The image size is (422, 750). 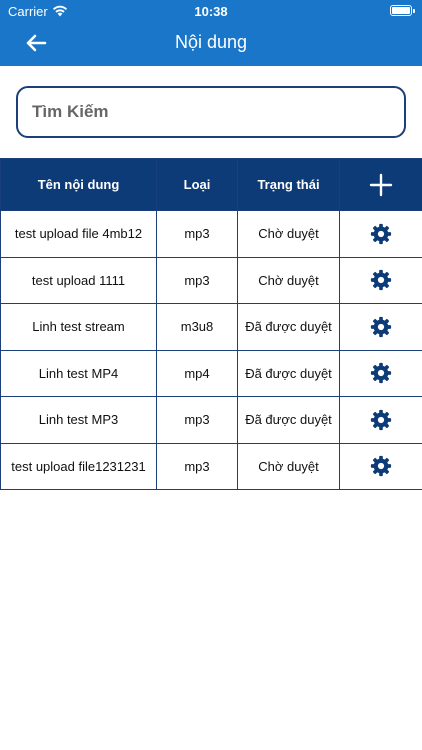 I want to click on search-input, so click(x=211, y=112).